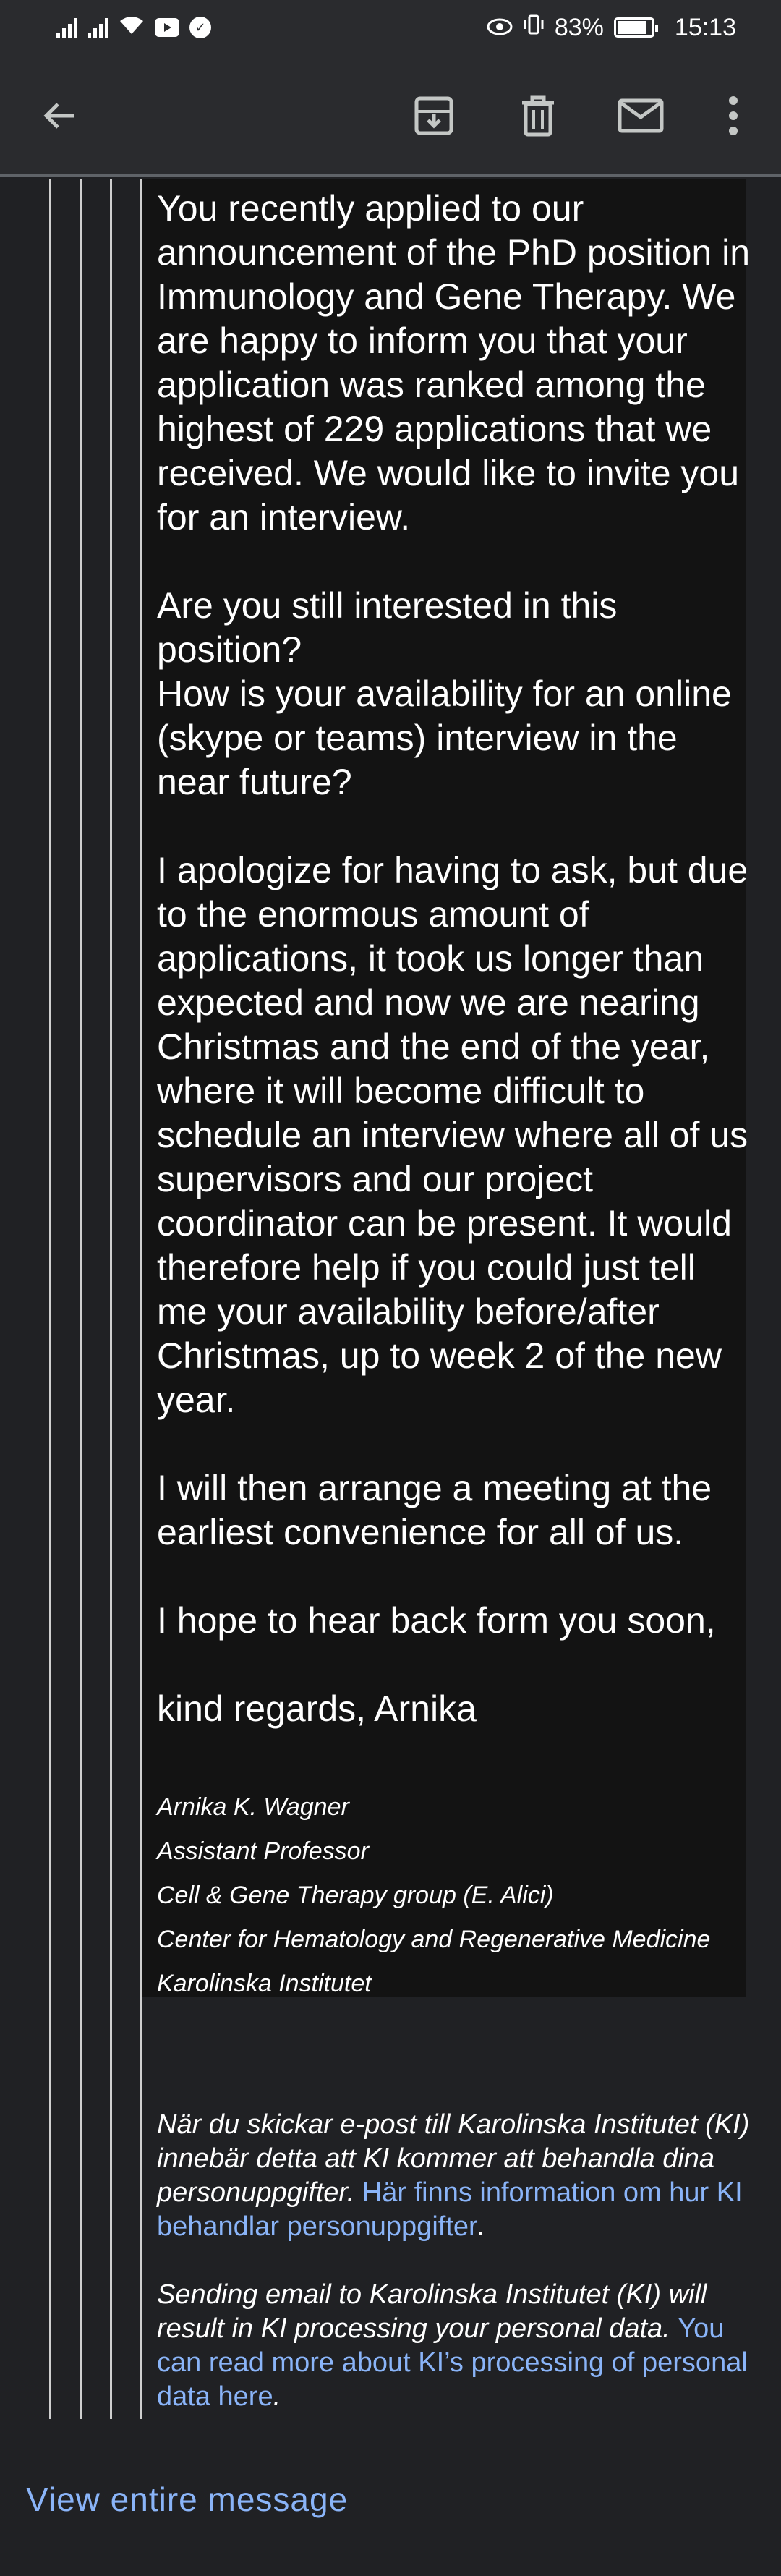 This screenshot has height=2576, width=781. I want to click on body-paragraph: I hope to hear back form you soon,, so click(436, 1620).